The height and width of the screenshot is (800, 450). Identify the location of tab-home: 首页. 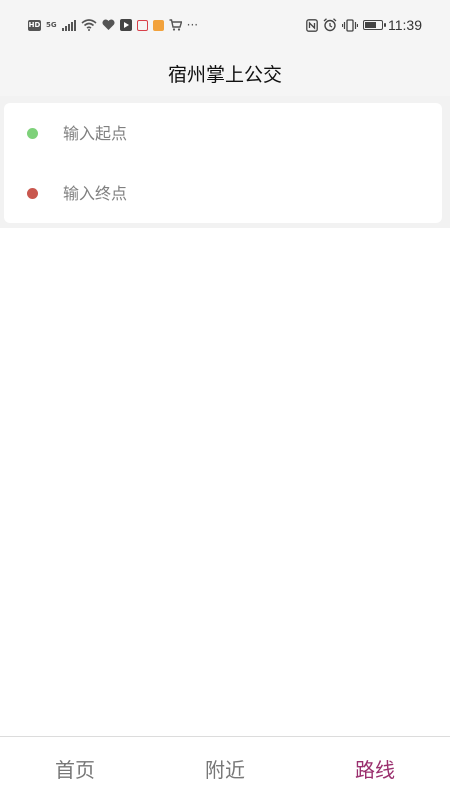
(75, 768).